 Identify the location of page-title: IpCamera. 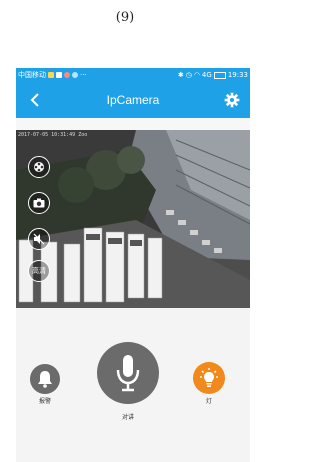
(133, 100).